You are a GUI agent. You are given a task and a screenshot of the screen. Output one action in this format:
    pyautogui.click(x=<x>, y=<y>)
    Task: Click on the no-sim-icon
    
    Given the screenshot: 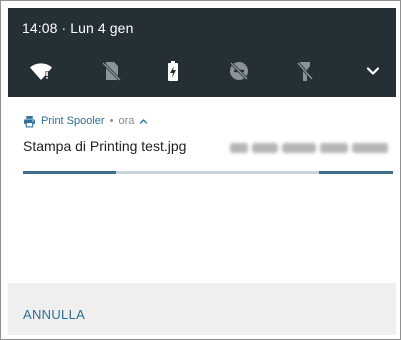 What is the action you would take?
    pyautogui.click(x=111, y=71)
    